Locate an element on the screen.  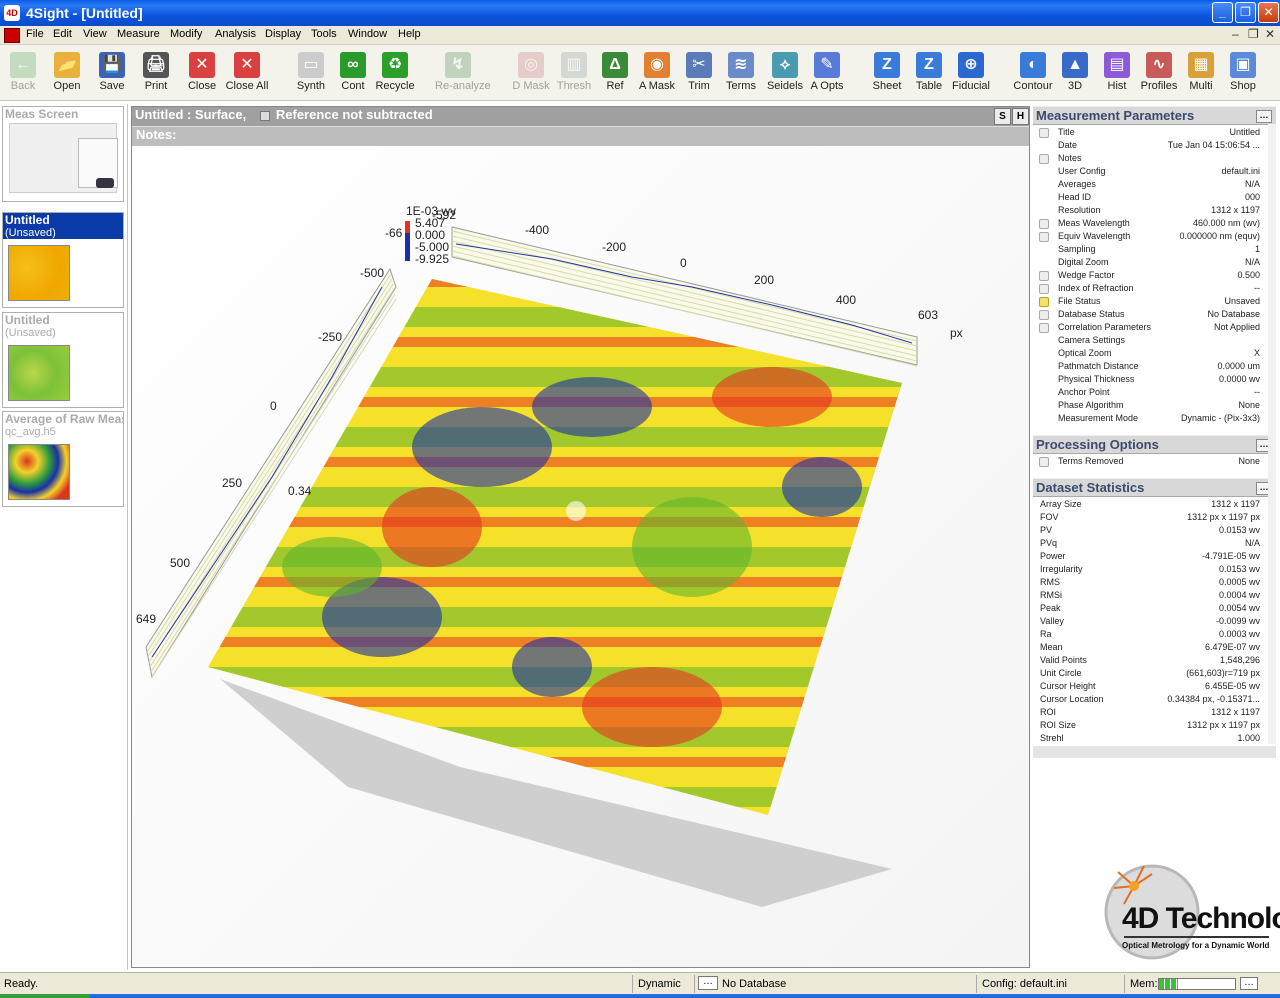
toolbar-synth-button: ▭ Synth is located at coordinates (311, 73).